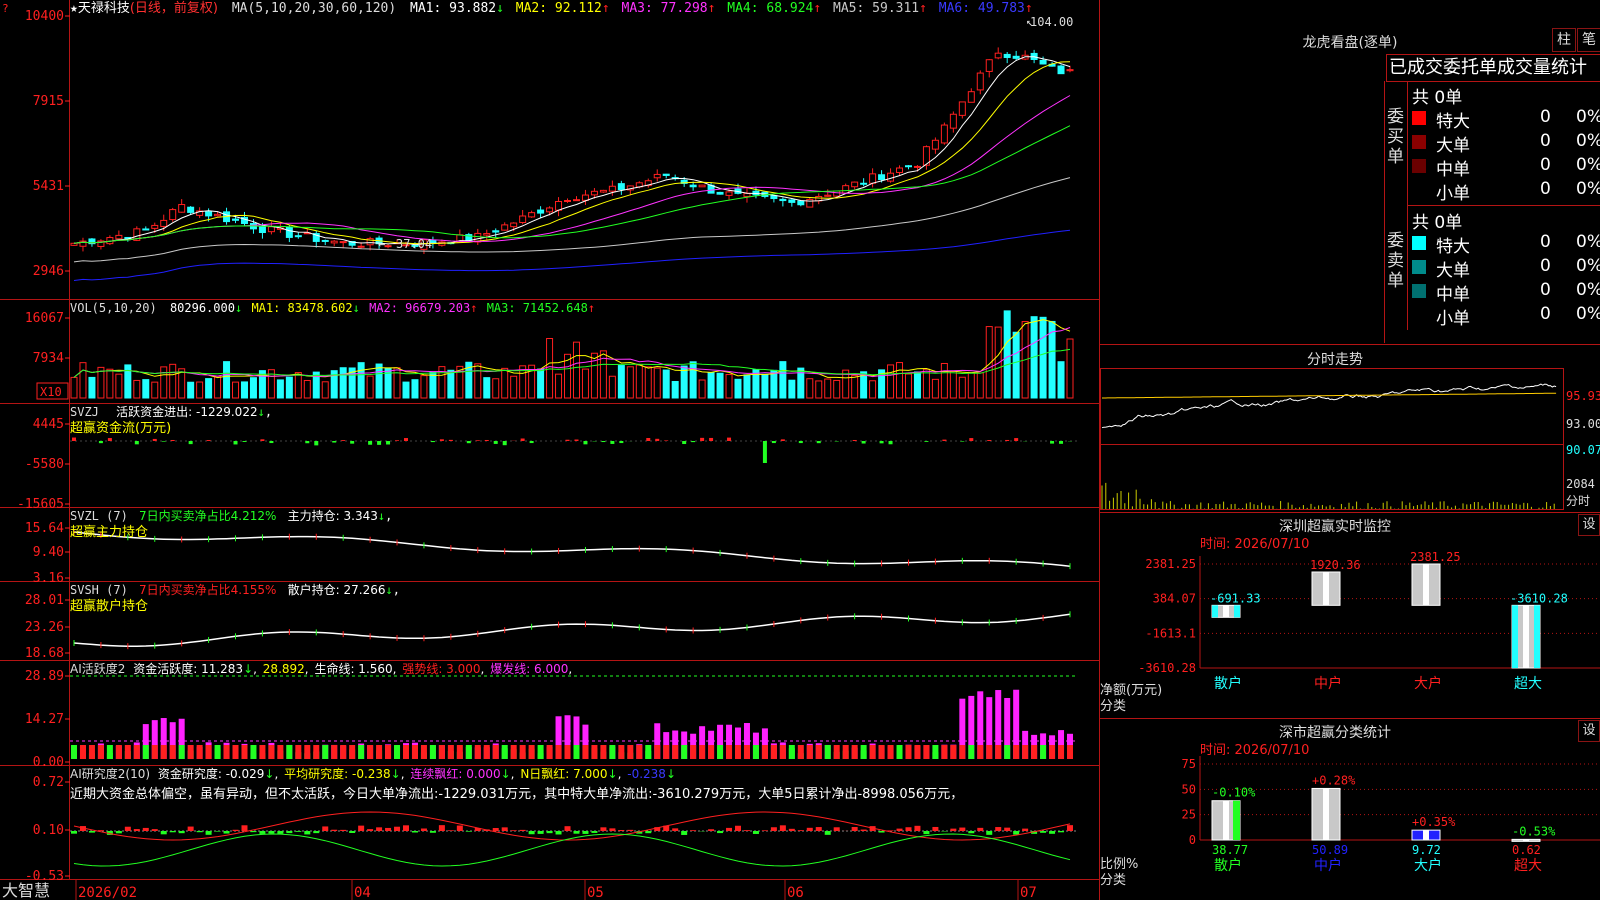  Describe the element at coordinates (1583, 424) in the screenshot. I see `intraday-tick-mid: 93.00` at that location.